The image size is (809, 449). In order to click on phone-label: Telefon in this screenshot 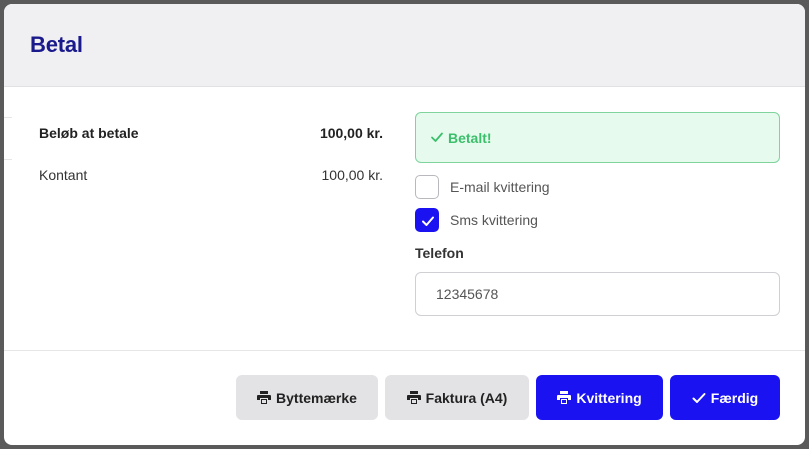, I will do `click(439, 253)`.